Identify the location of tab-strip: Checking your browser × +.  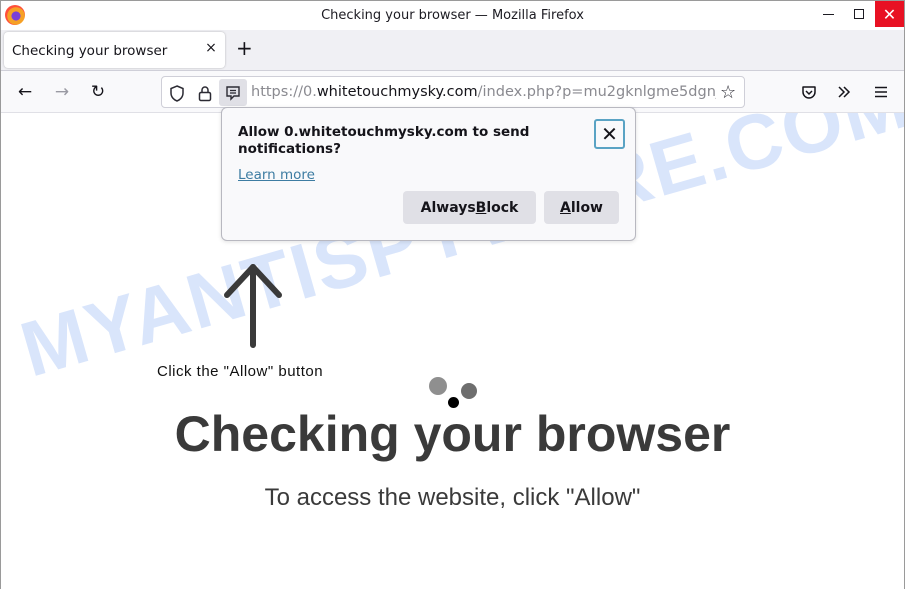
(452, 50).